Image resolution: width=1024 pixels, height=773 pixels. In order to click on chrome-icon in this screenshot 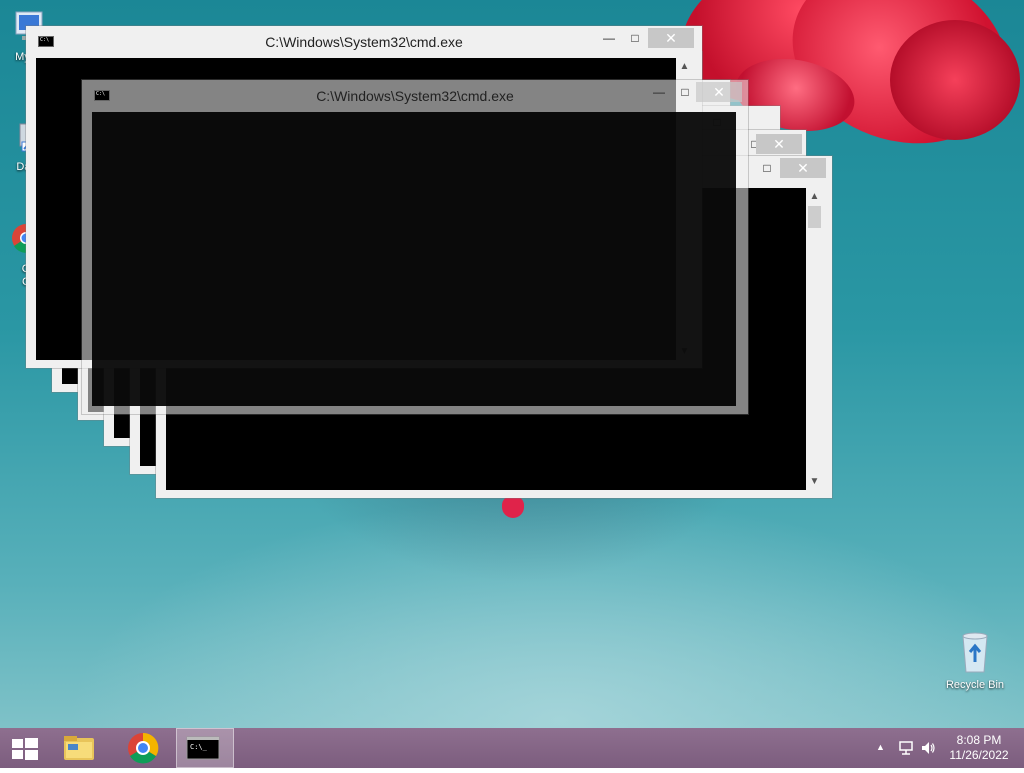, I will do `click(143, 748)`.